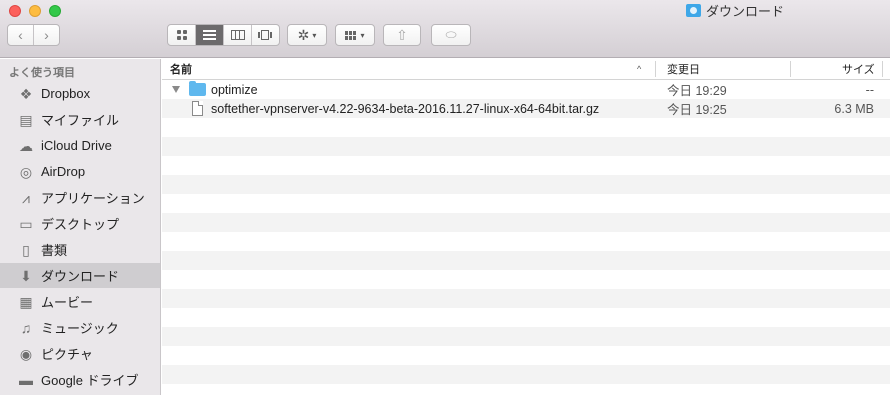  I want to click on chevron-left-icon: ‹, so click(20, 35).